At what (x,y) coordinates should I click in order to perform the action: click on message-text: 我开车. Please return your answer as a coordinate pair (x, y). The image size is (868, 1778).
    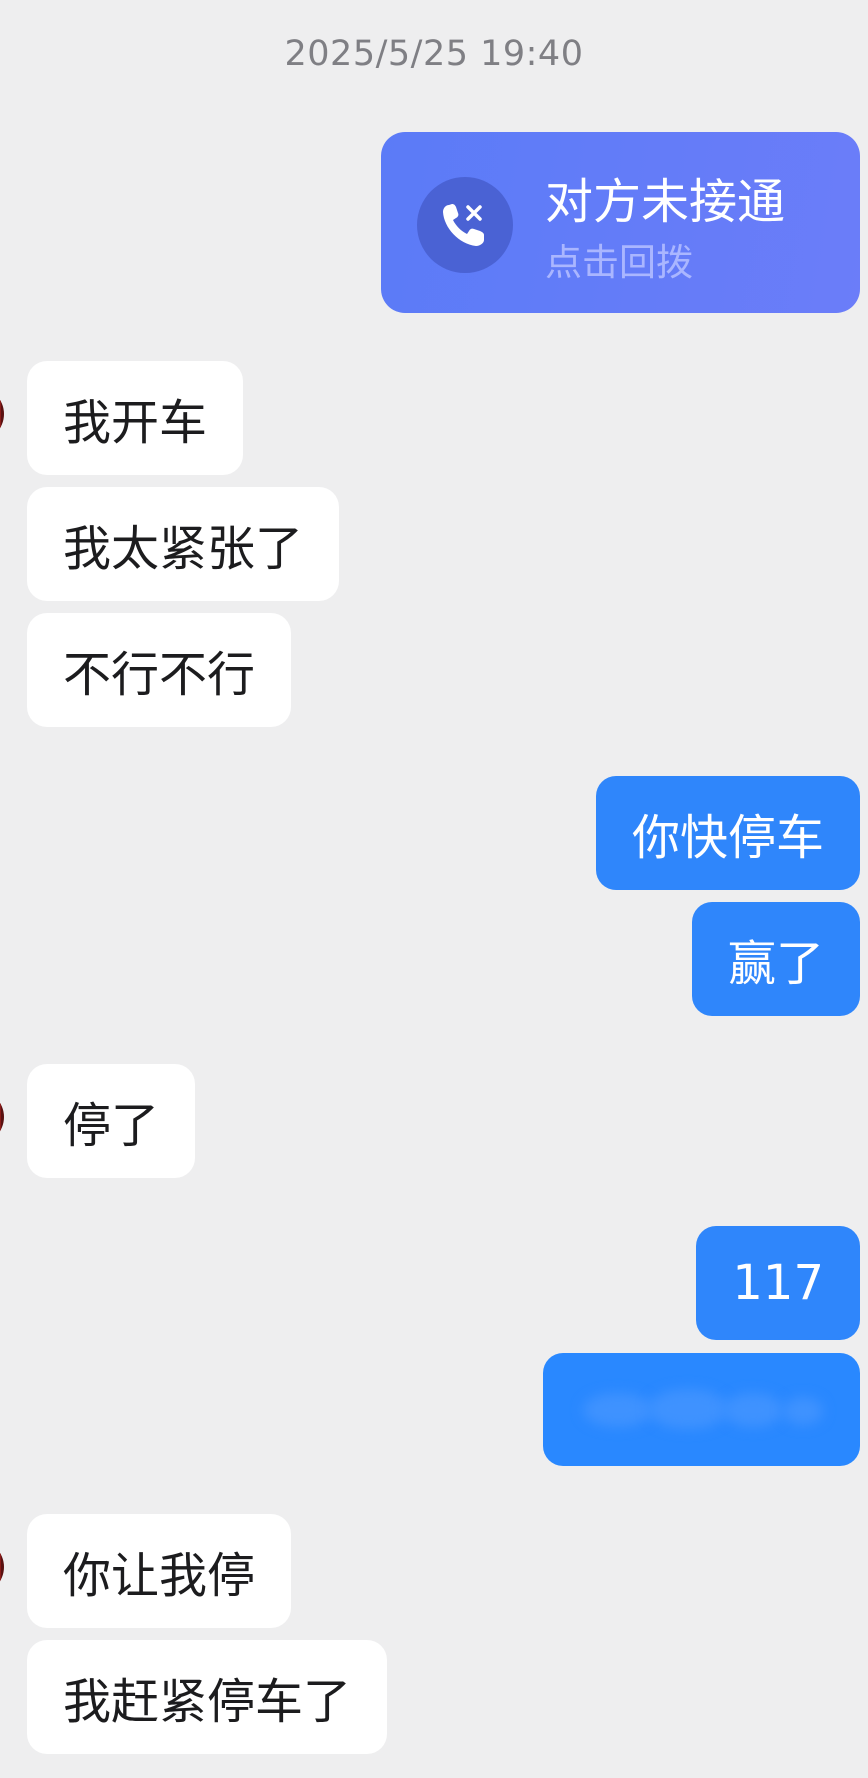
    Looking at the image, I should click on (135, 423).